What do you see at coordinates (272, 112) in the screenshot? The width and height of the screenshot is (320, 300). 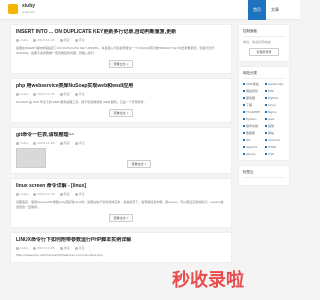 I see `category-label: Nginx` at bounding box center [272, 112].